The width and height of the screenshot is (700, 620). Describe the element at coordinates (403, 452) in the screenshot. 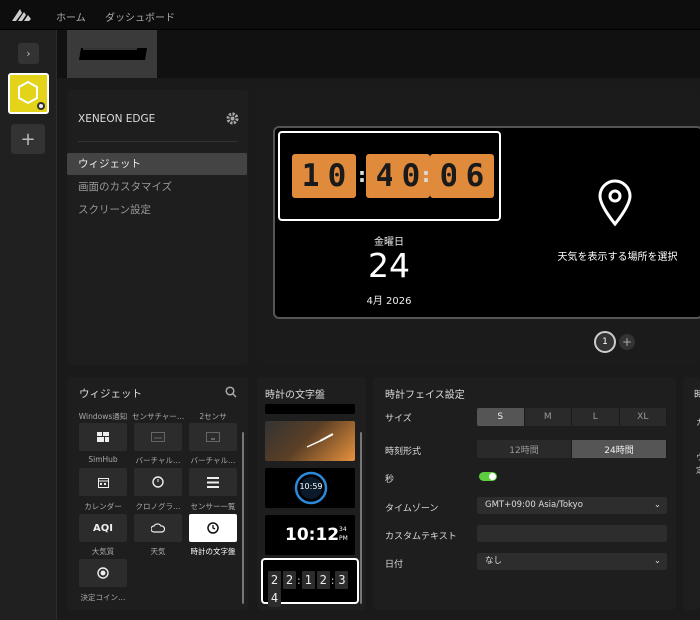

I see `format-label: 時刻形式` at that location.